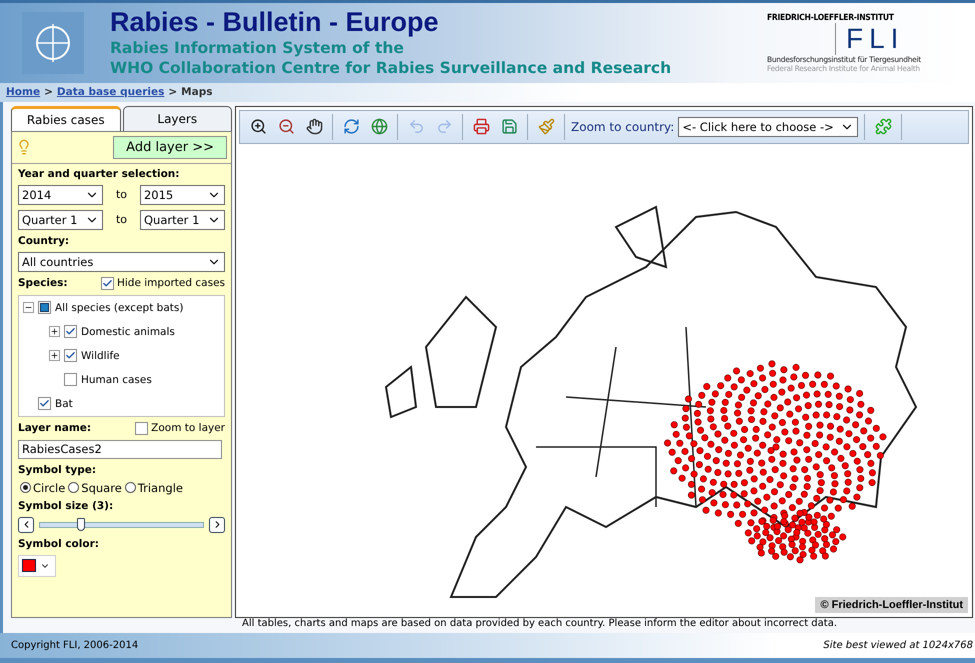  Describe the element at coordinates (196, 92) in the screenshot. I see `breadcrumb-text: Maps` at that location.